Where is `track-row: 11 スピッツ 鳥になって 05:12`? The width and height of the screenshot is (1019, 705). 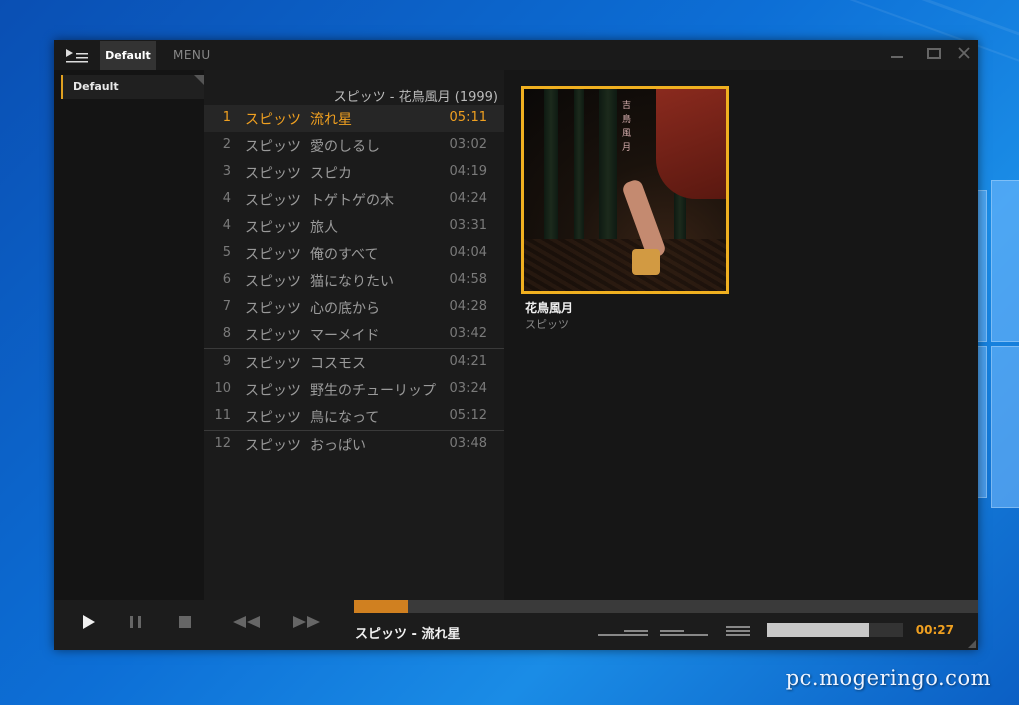 track-row: 11 スピッツ 鳥になって 05:12 is located at coordinates (354, 416).